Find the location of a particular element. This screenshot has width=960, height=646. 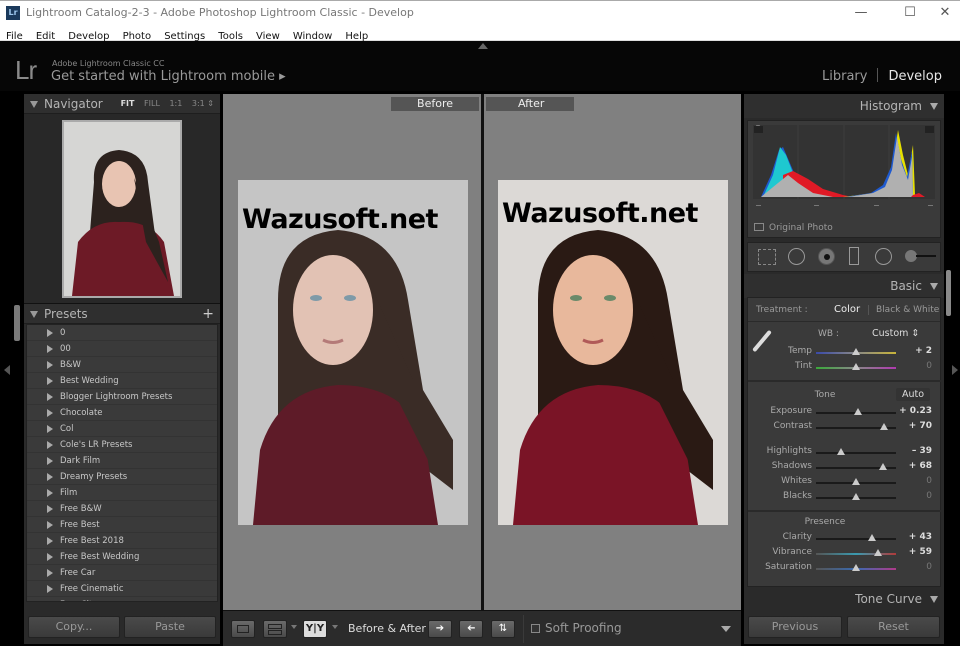

preset-folder-item: Free City is located at coordinates (122, 599).